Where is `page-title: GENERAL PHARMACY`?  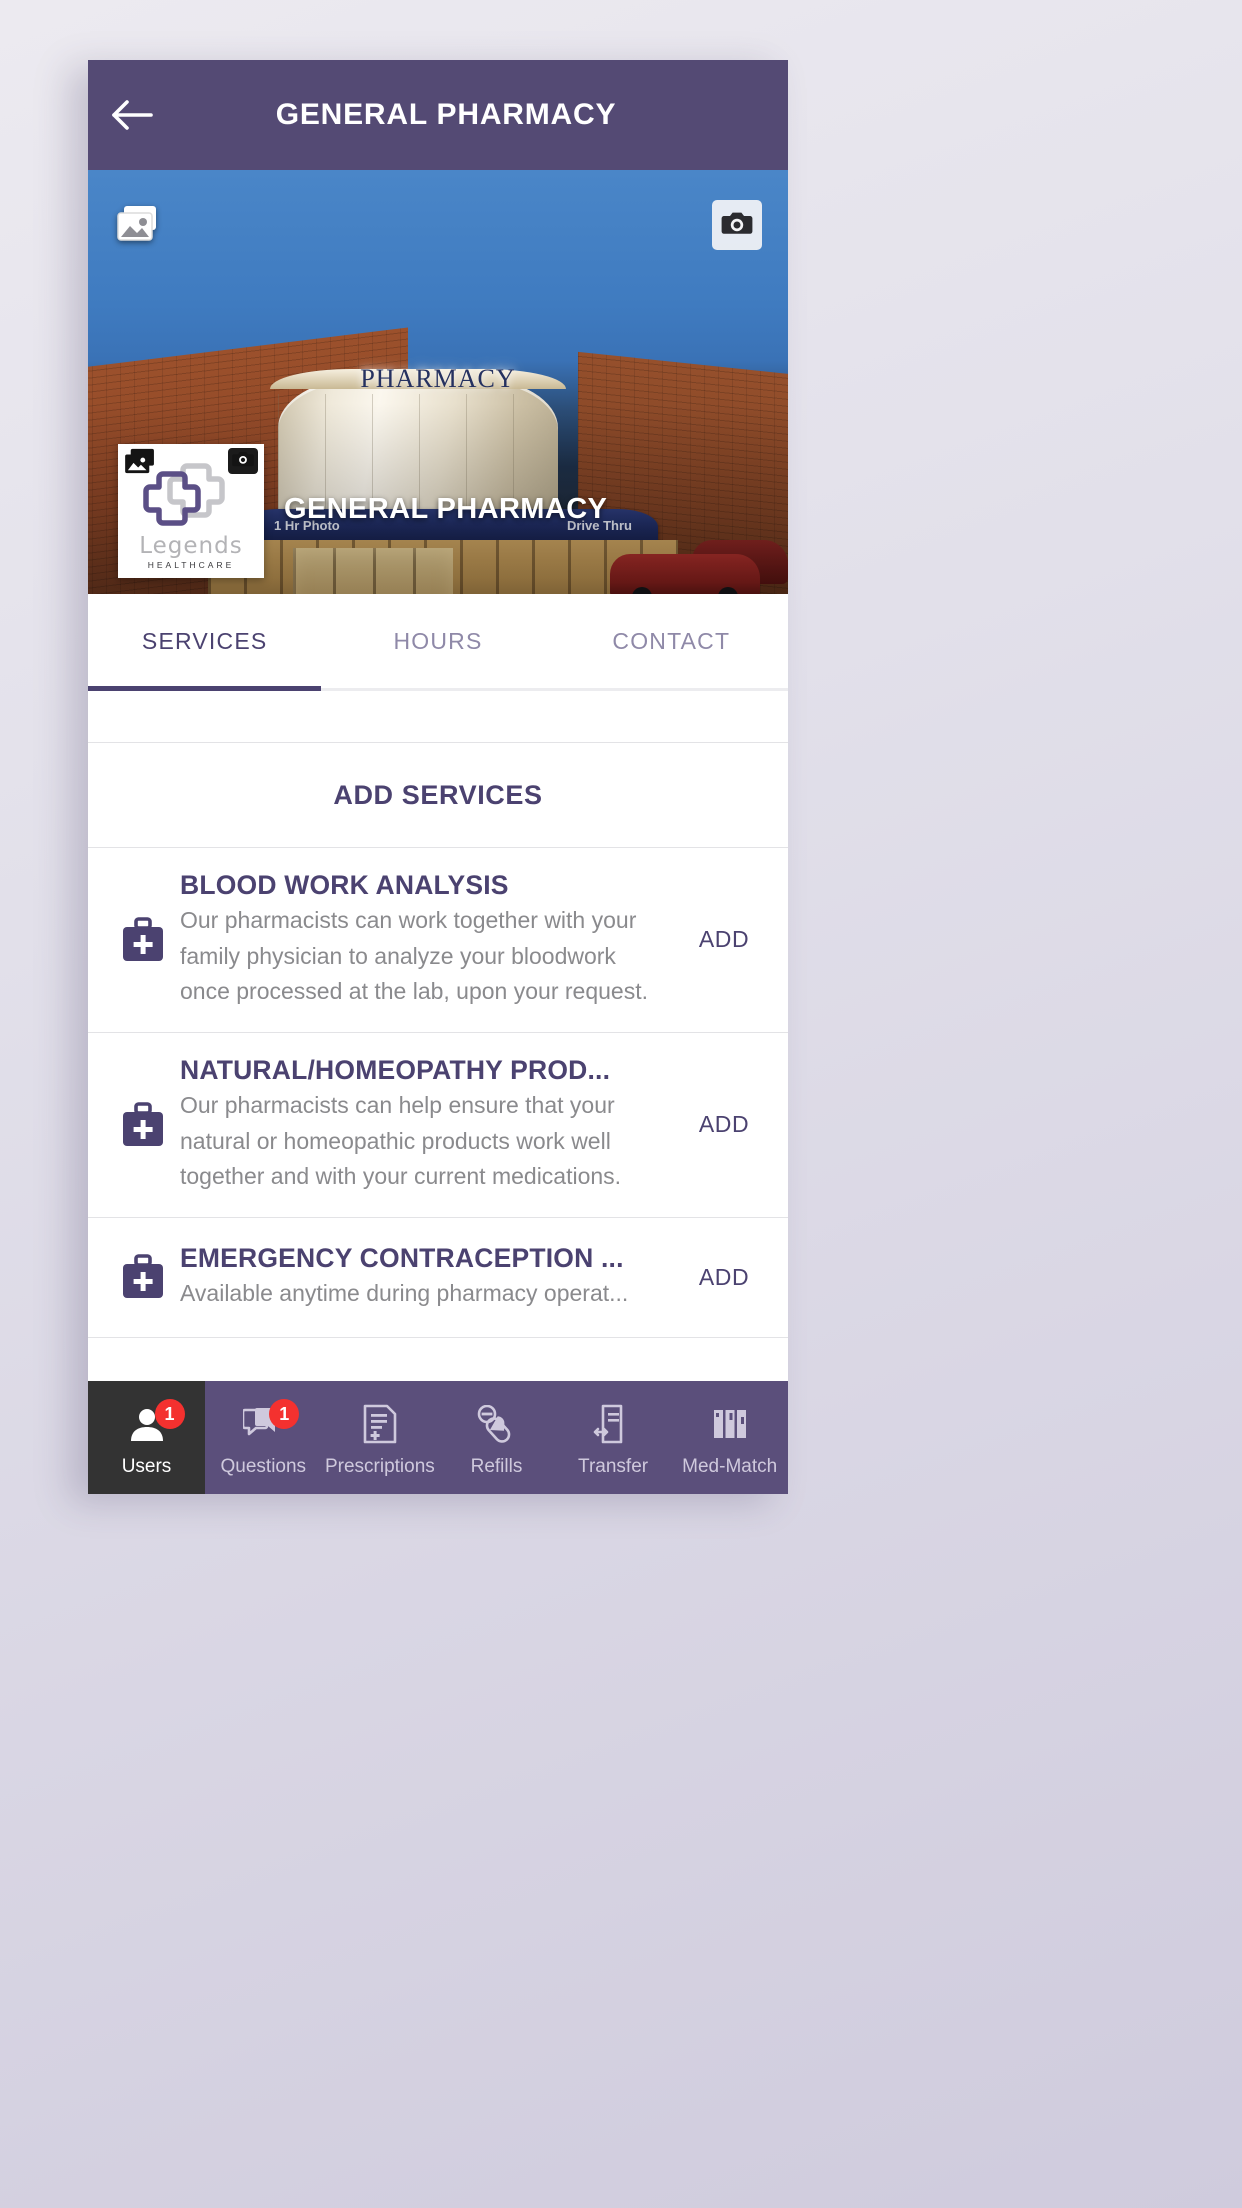 page-title: GENERAL PHARMACY is located at coordinates (446, 114).